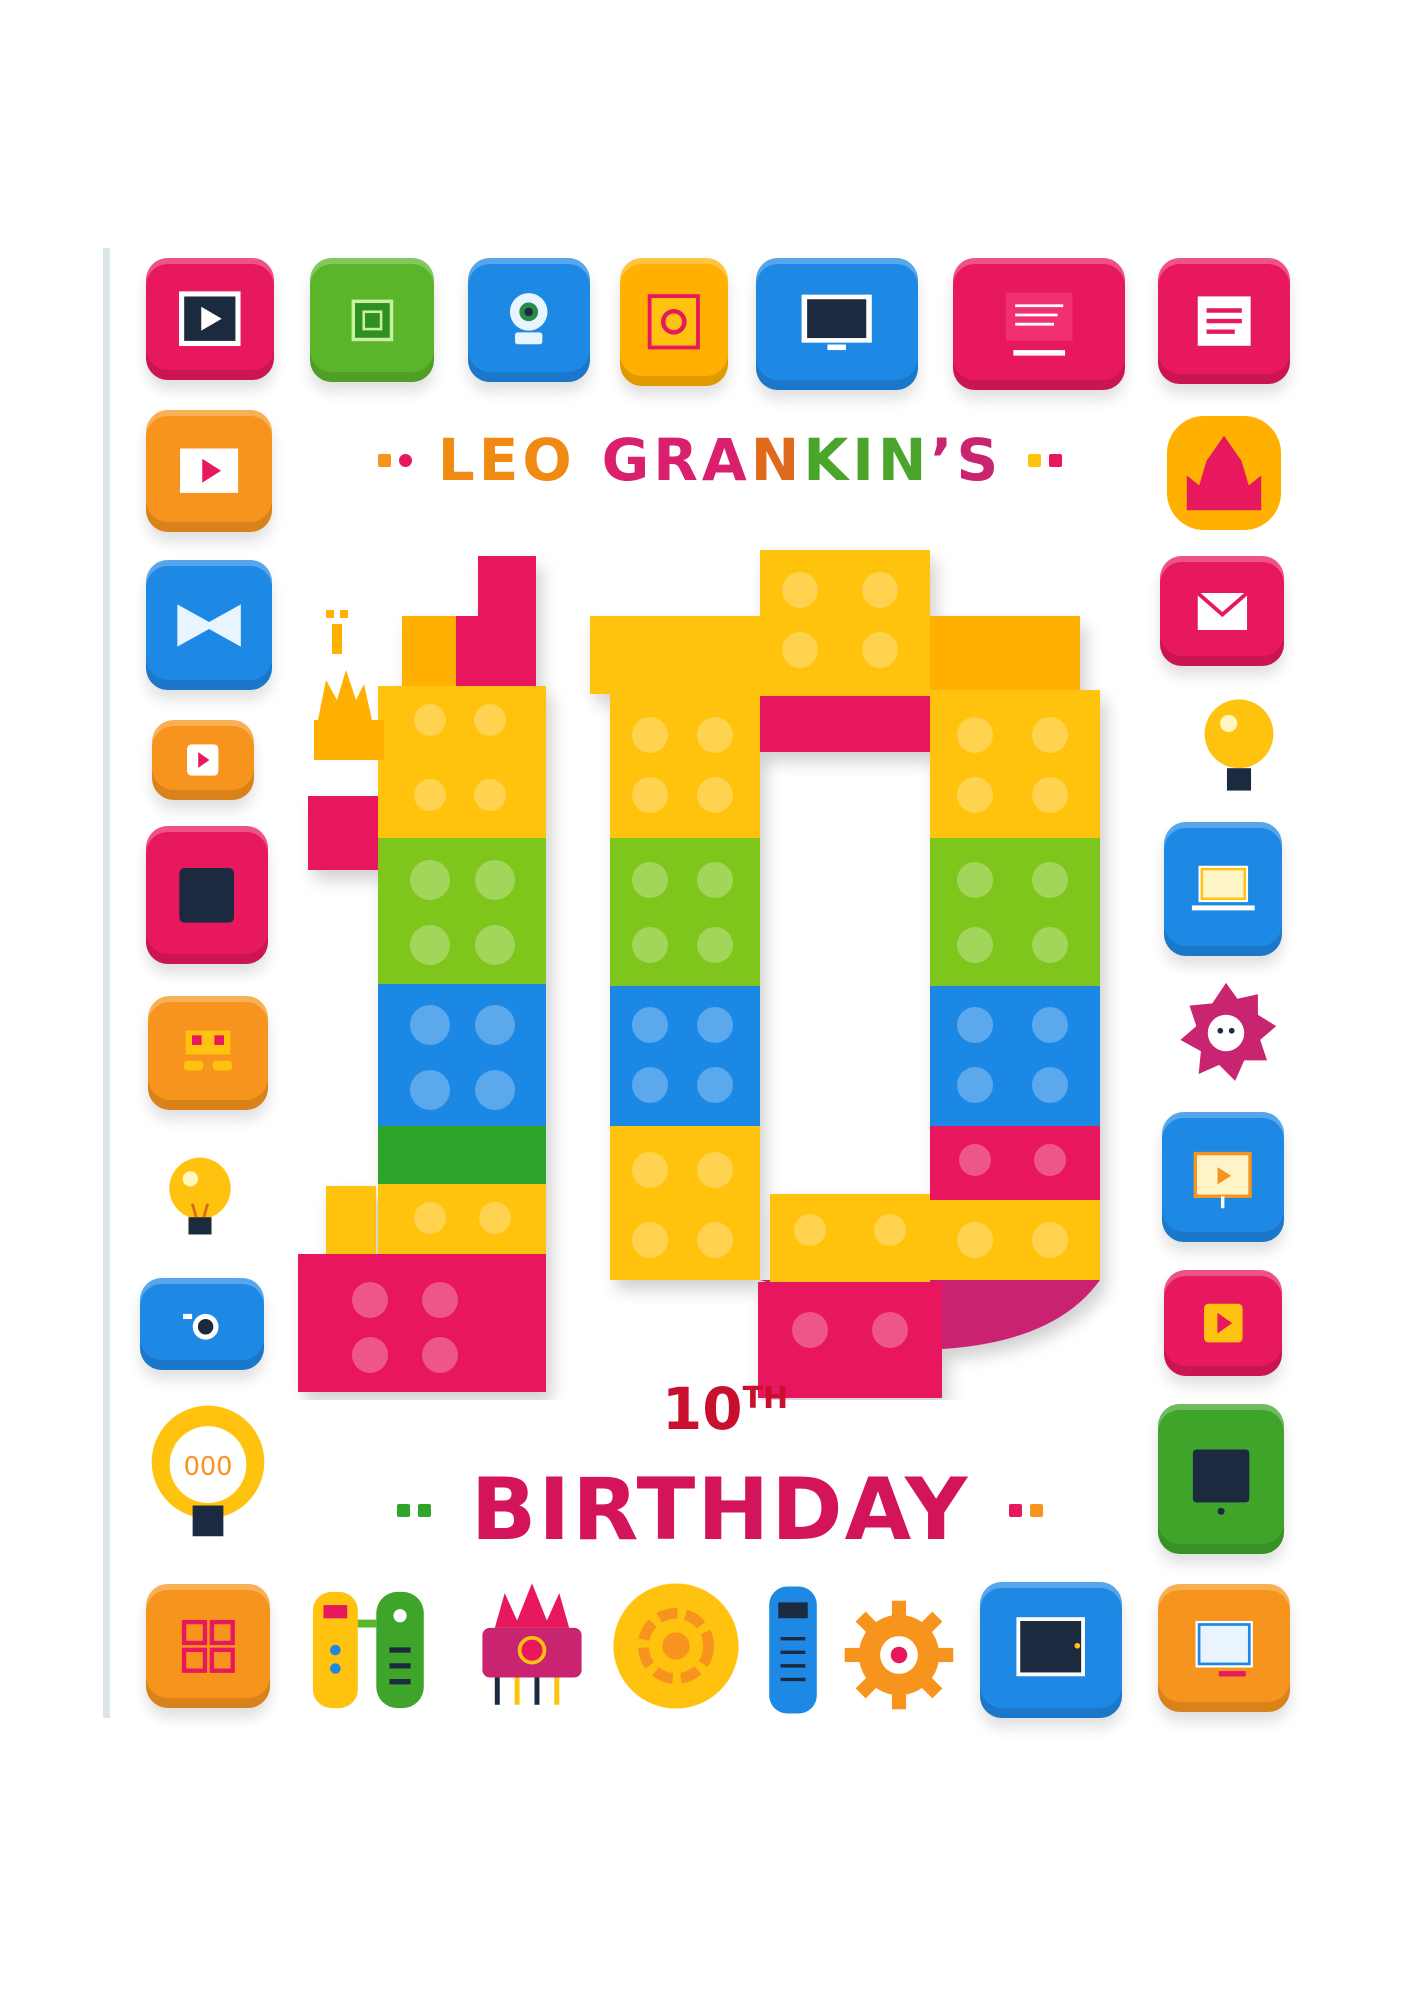  I want to click on video-play-icon, so click(209, 471).